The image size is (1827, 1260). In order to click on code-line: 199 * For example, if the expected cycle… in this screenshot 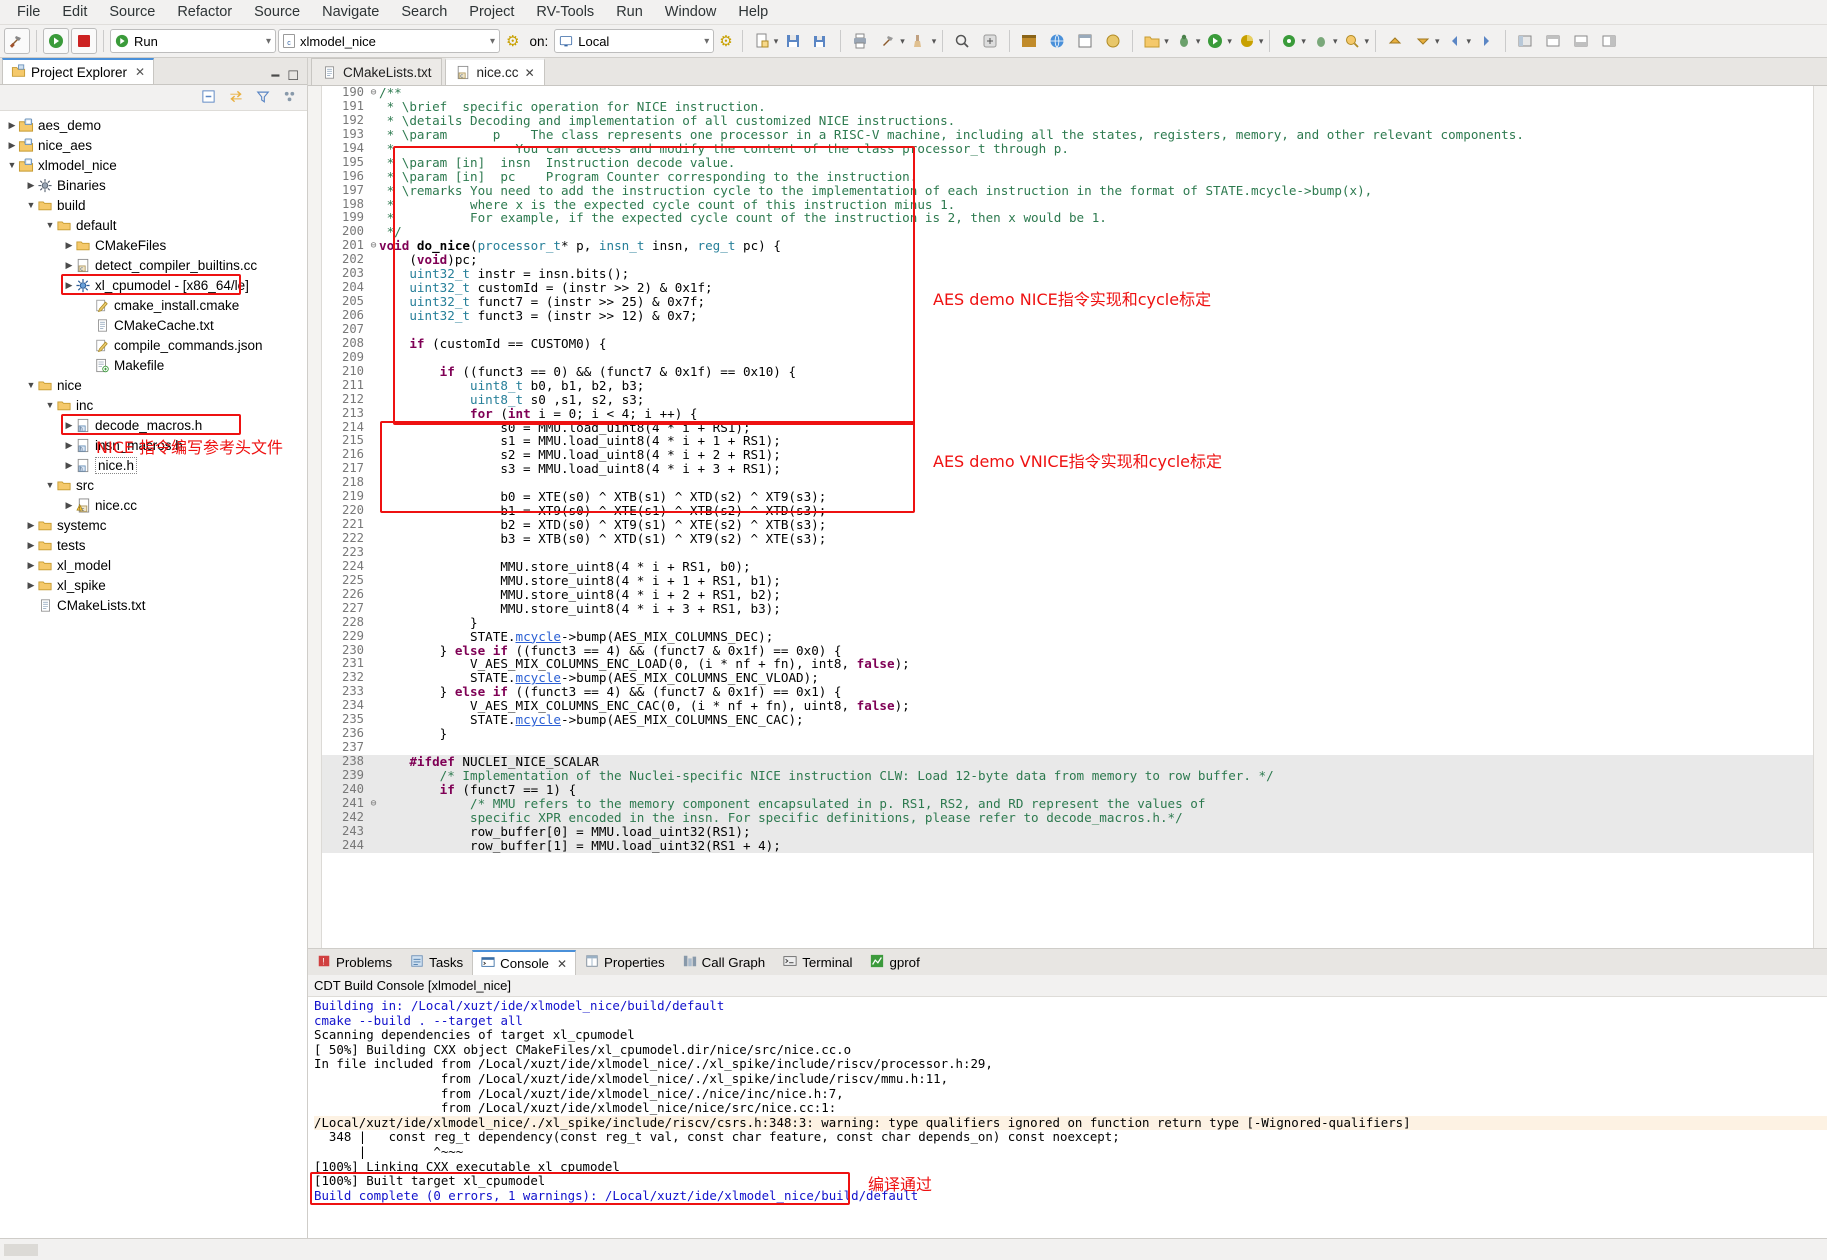, I will do `click(1067, 217)`.